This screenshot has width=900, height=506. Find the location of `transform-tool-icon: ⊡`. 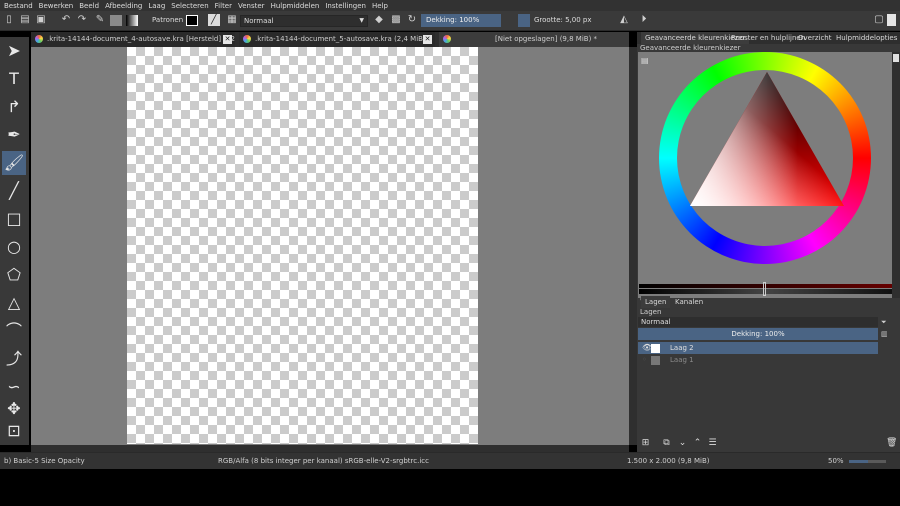

transform-tool-icon: ⊡ is located at coordinates (14, 431).